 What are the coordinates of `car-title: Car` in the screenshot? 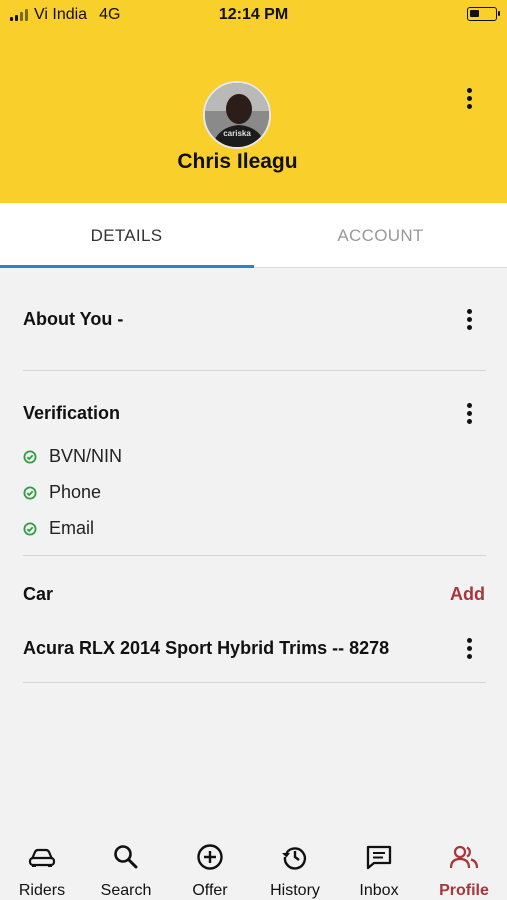 It's located at (38, 594).